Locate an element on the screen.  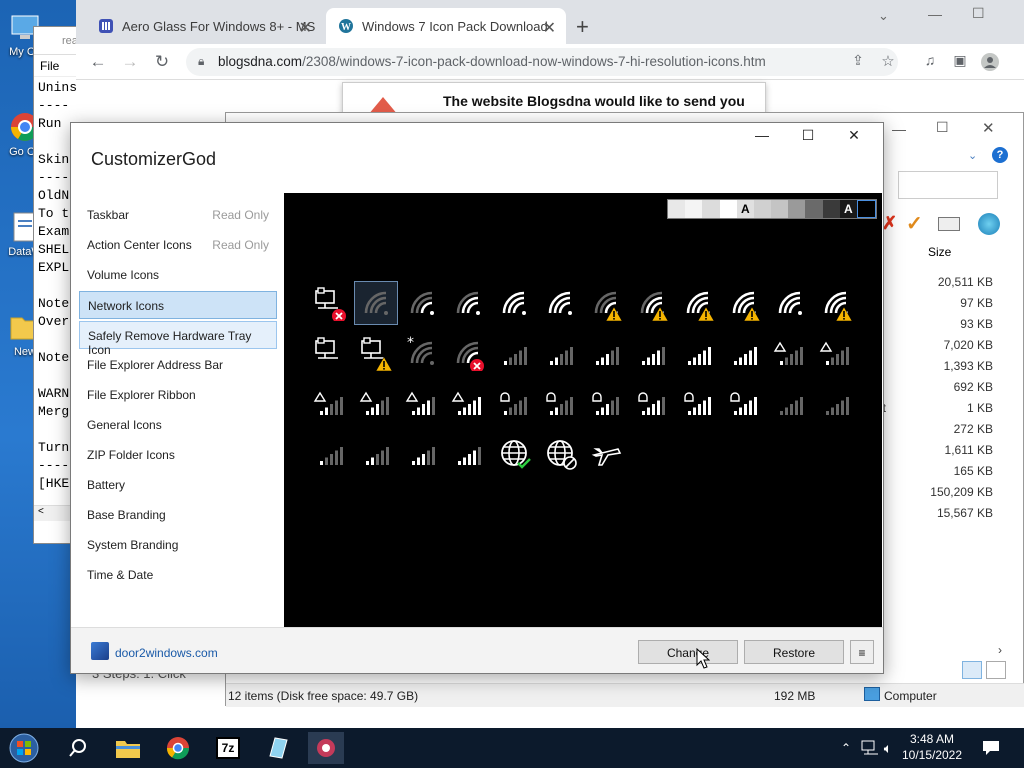
check-icon: ✓ is located at coordinates (914, 223).